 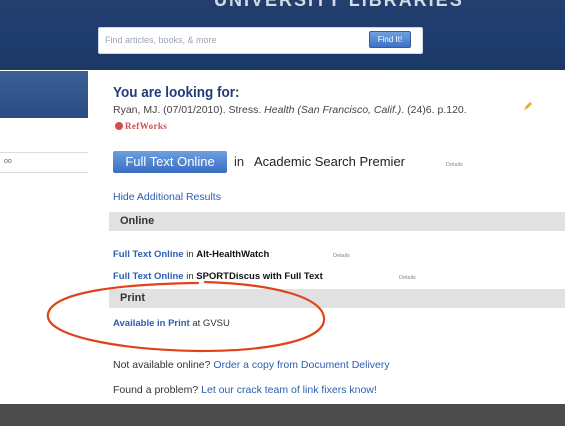 I want to click on online-section-label: Online, so click(x=137, y=221).